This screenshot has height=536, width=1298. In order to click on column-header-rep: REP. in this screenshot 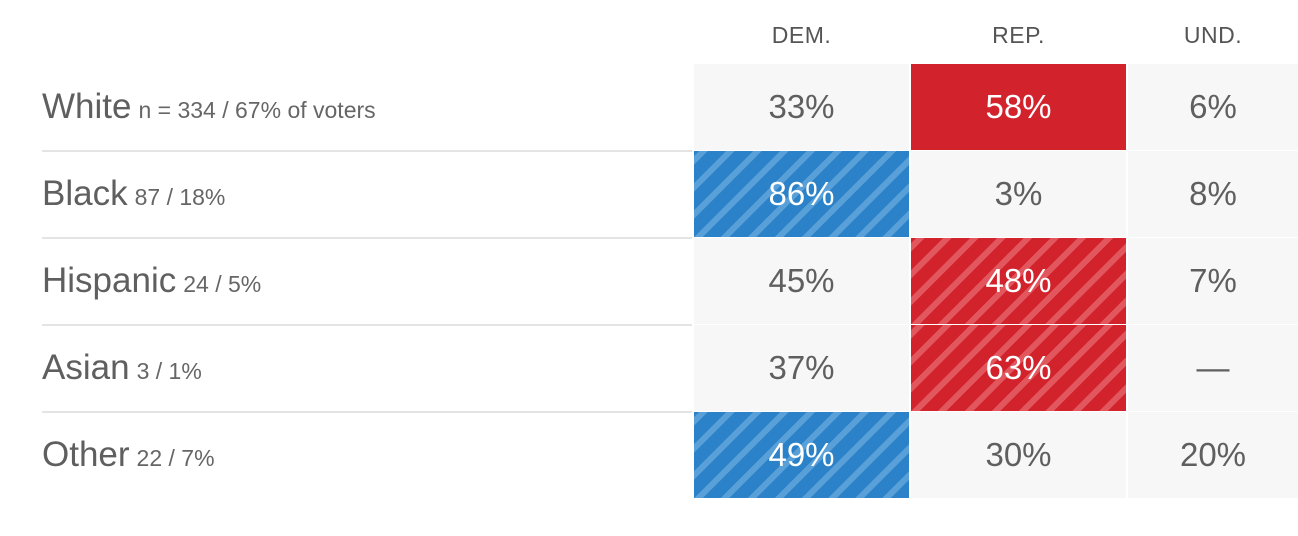, I will do `click(1018, 34)`.